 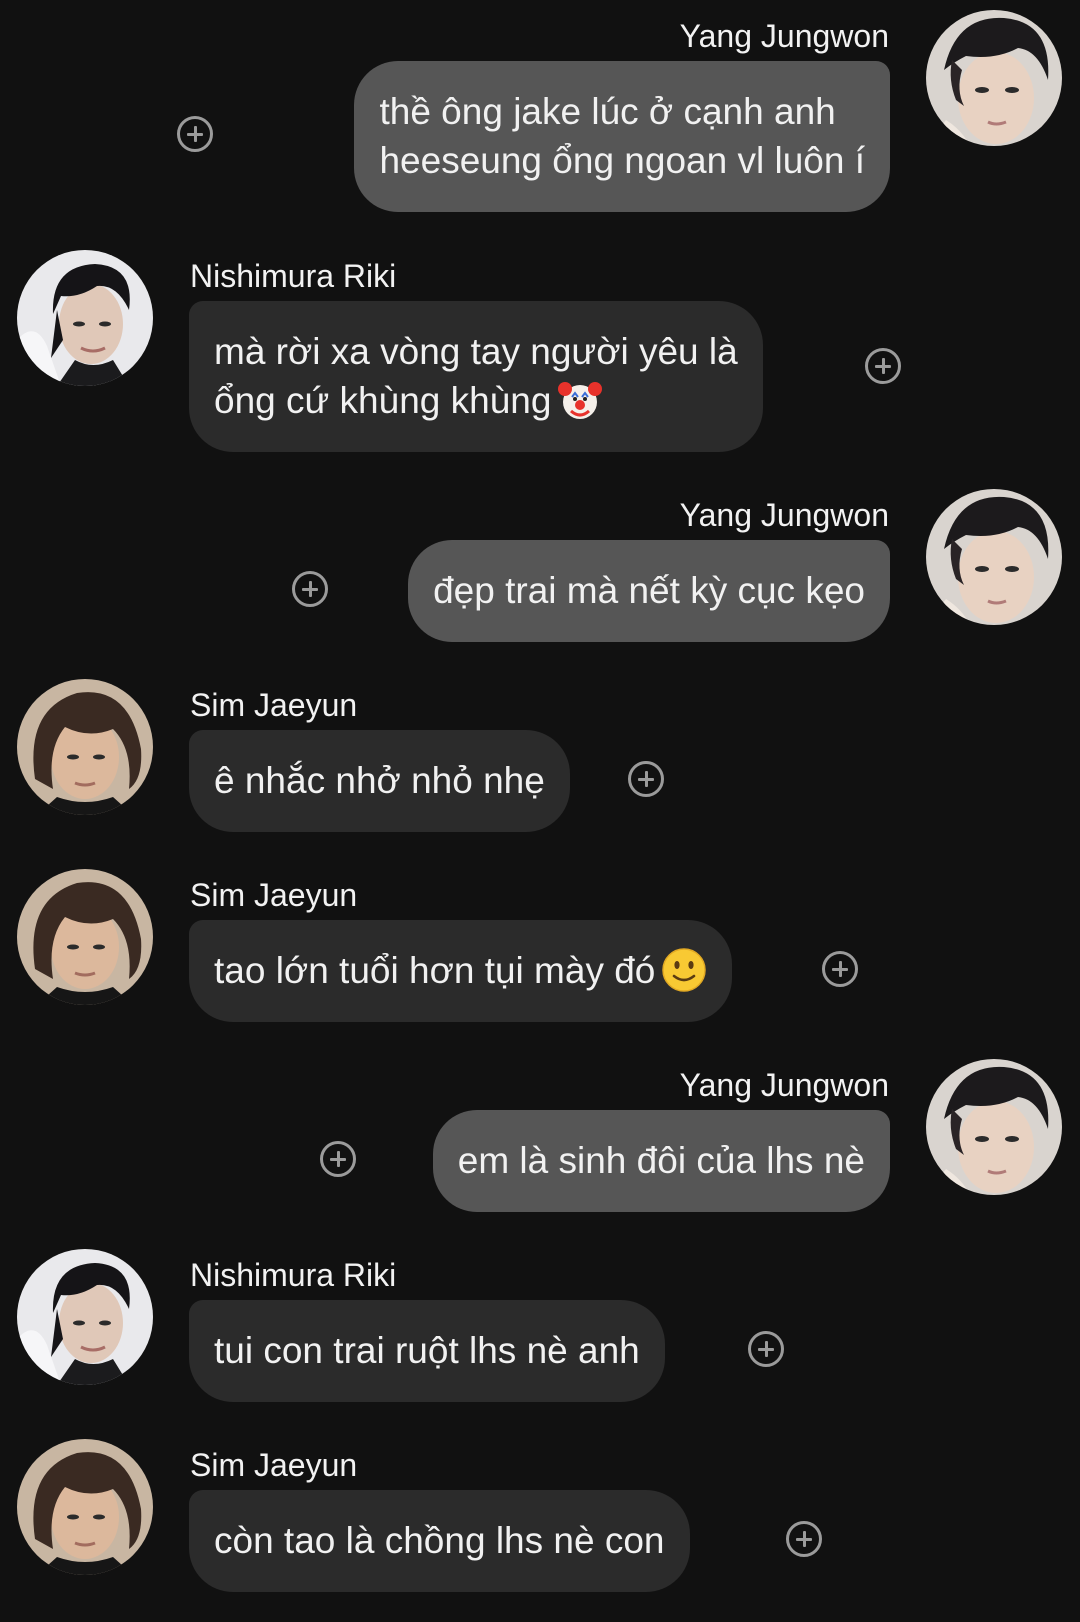 I want to click on message-bubble: tui con trai ruột lhs nè anh, so click(x=427, y=1351).